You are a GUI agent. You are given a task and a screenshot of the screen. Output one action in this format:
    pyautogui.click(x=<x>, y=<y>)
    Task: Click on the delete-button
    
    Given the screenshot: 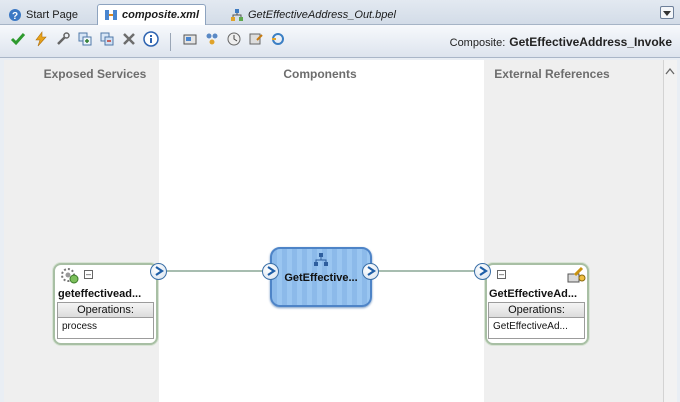 What is the action you would take?
    pyautogui.click(x=129, y=41)
    